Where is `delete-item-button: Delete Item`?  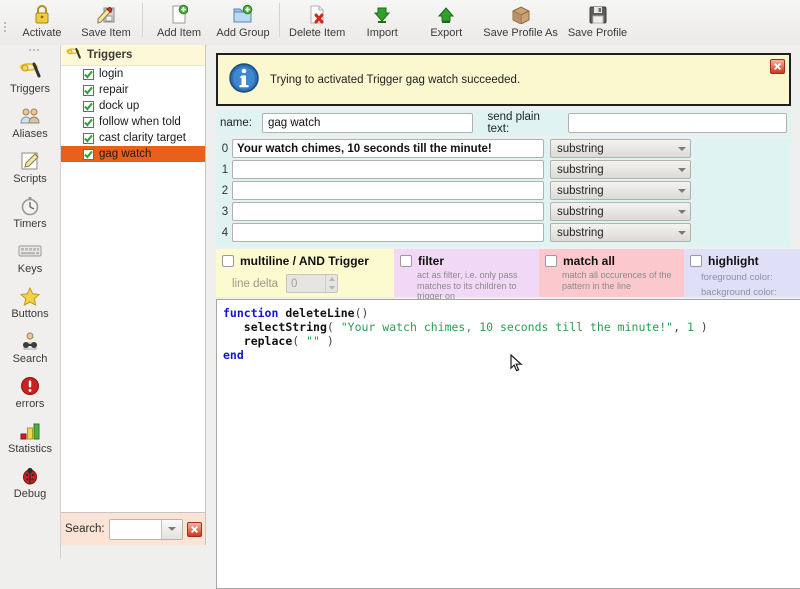
delete-item-button: Delete Item is located at coordinates (317, 23).